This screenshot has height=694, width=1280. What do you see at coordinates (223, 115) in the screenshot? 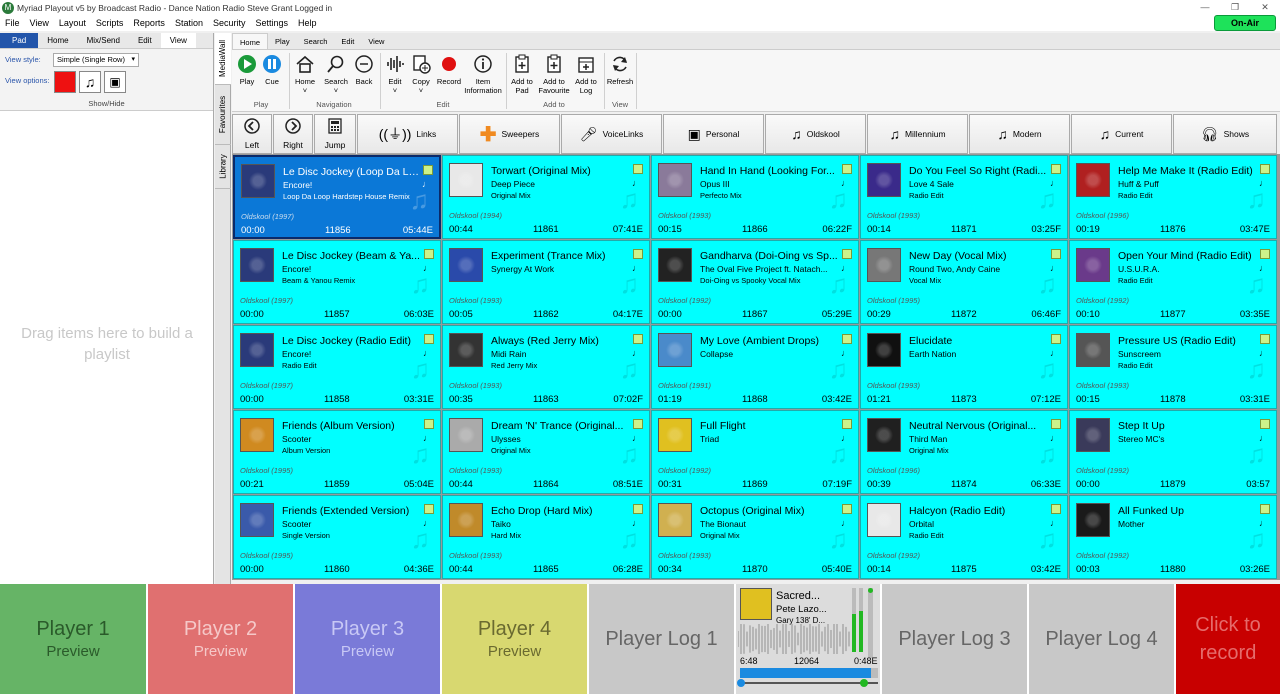
I see `tab-favourites: Favourites` at bounding box center [223, 115].